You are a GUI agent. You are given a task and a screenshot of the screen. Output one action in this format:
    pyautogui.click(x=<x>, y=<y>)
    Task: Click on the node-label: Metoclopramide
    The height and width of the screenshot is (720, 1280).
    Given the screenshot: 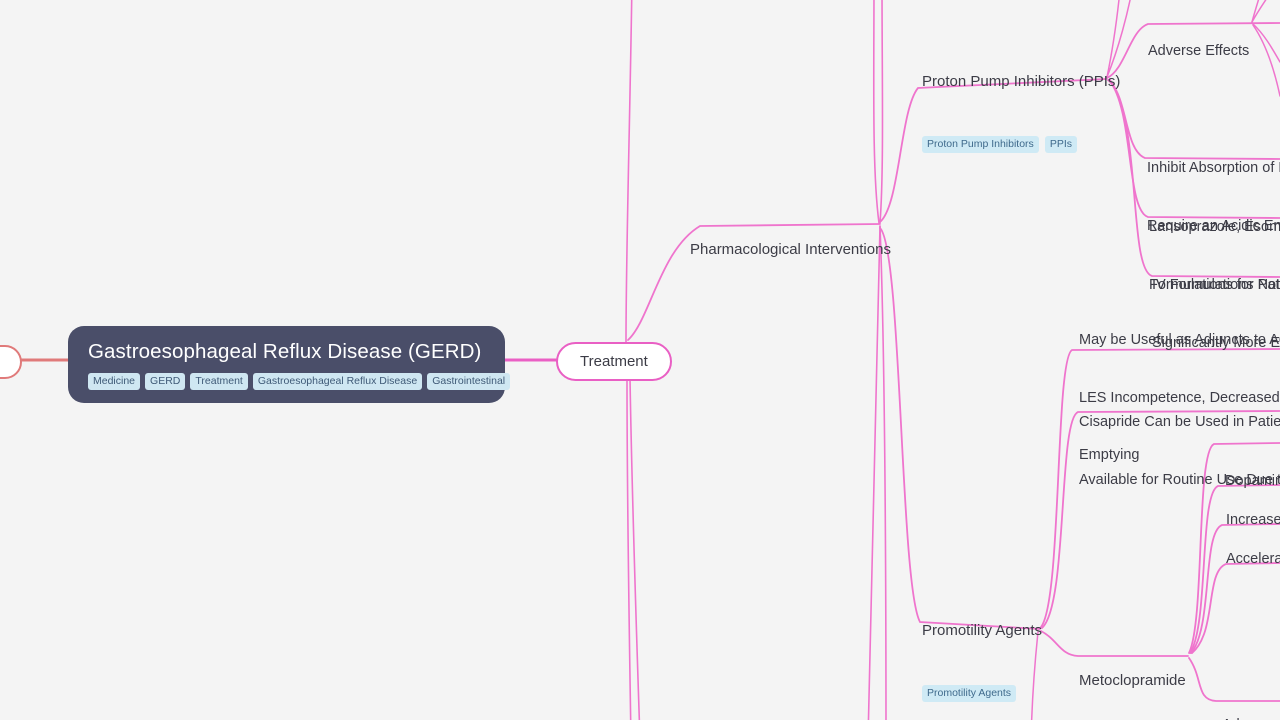 What is the action you would take?
    pyautogui.click(x=1132, y=680)
    